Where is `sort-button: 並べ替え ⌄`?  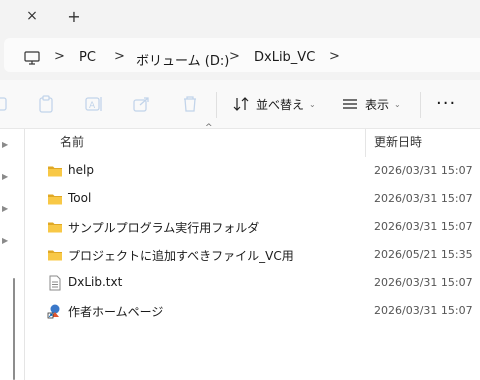 sort-button: 並べ替え ⌄ is located at coordinates (274, 104).